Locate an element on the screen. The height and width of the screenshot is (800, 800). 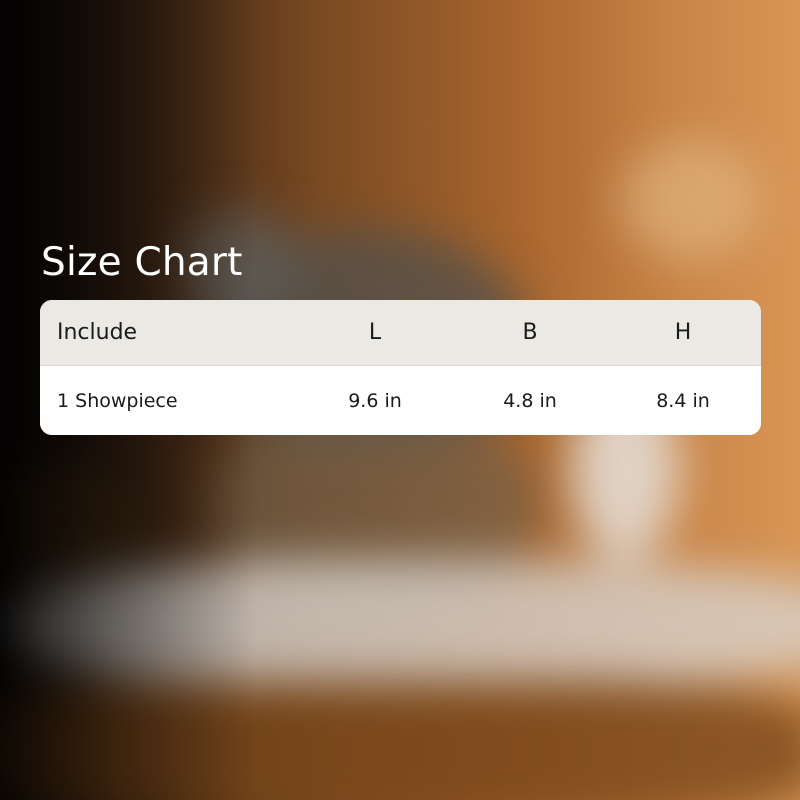
header-length: L is located at coordinates (375, 332).